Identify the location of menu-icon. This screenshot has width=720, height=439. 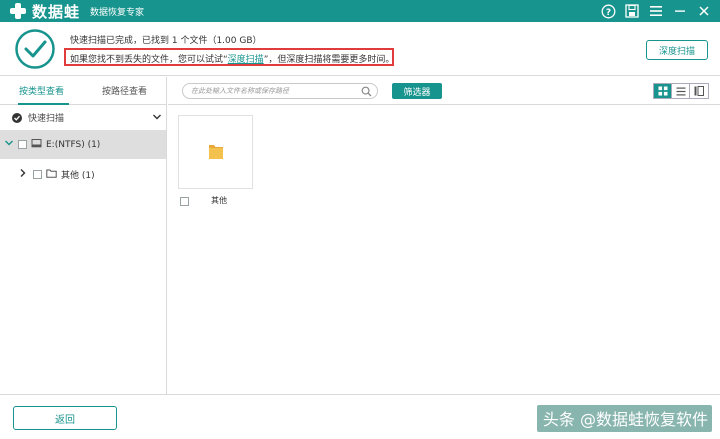
(656, 11).